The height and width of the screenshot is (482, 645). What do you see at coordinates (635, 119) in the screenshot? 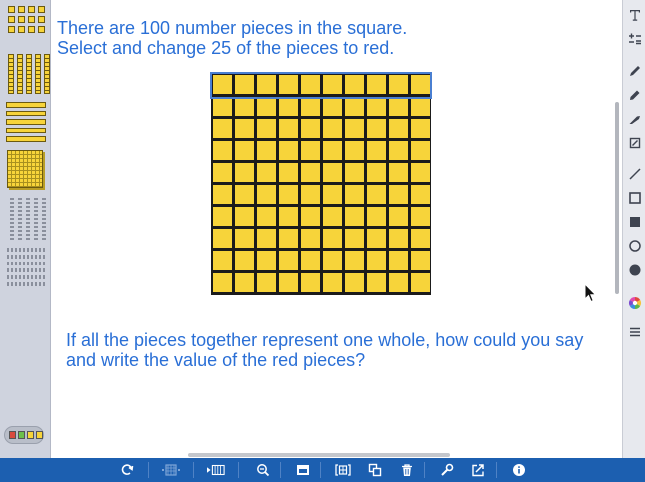
I see `highlighter-icon` at bounding box center [635, 119].